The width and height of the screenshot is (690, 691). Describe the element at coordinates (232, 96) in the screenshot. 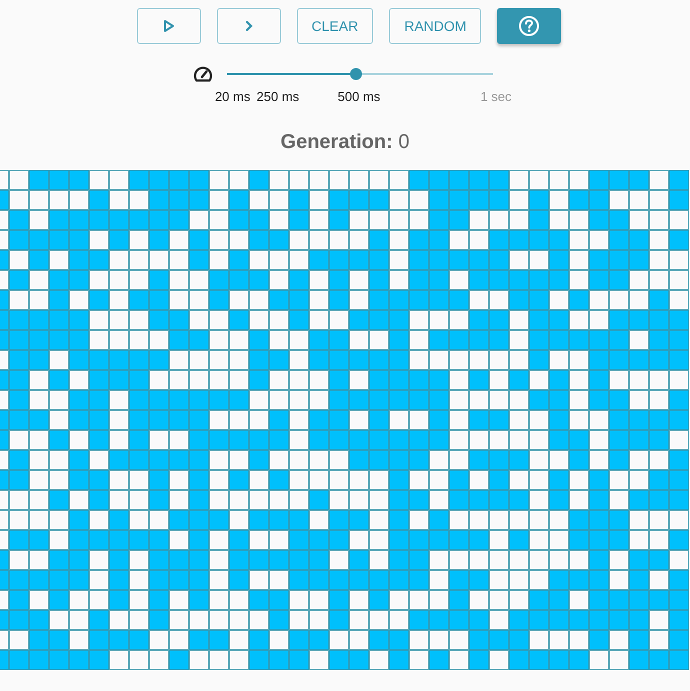

I see `slider-mark-label: 20 ms` at that location.